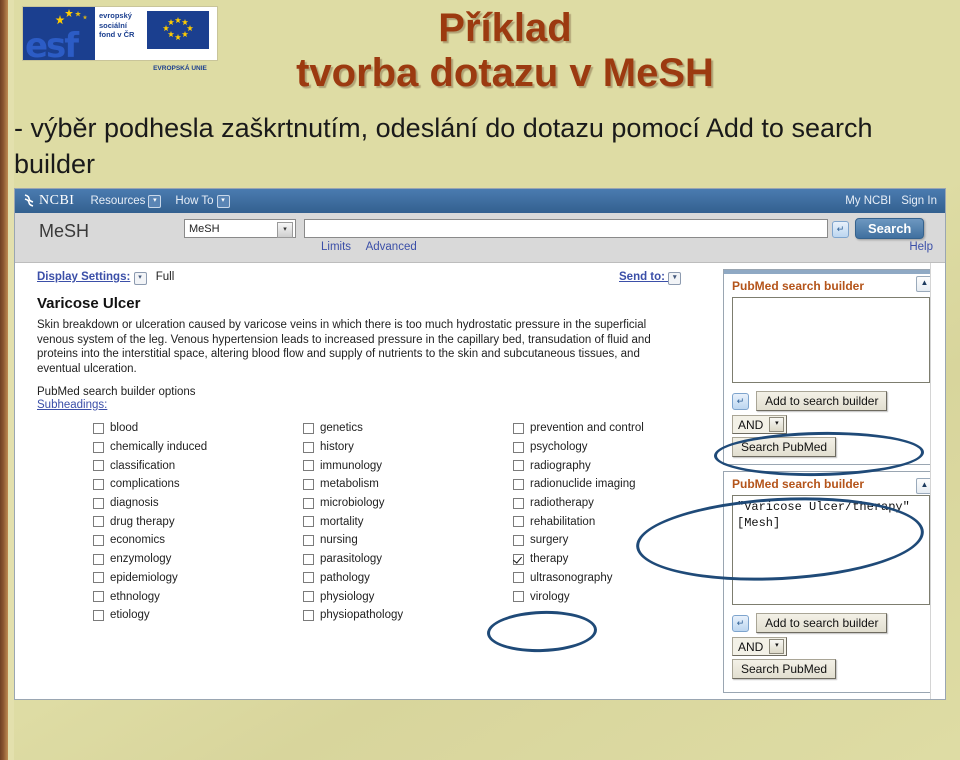 This screenshot has height=760, width=960. I want to click on nav-how-to: How To ▾, so click(202, 201).